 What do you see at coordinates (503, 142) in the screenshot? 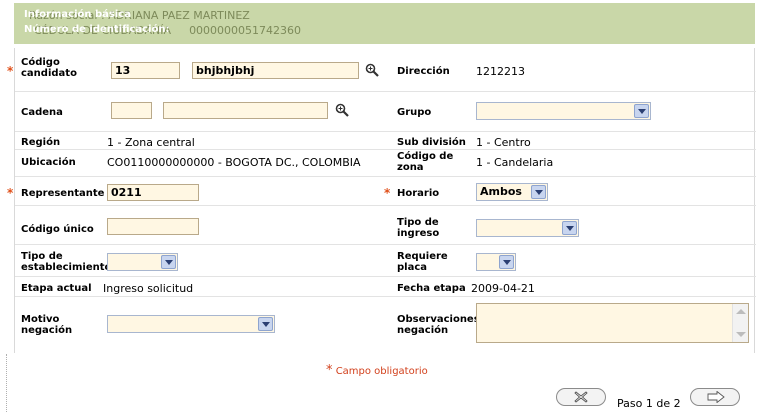
I see `sub-division-value: 1 - Centro` at bounding box center [503, 142].